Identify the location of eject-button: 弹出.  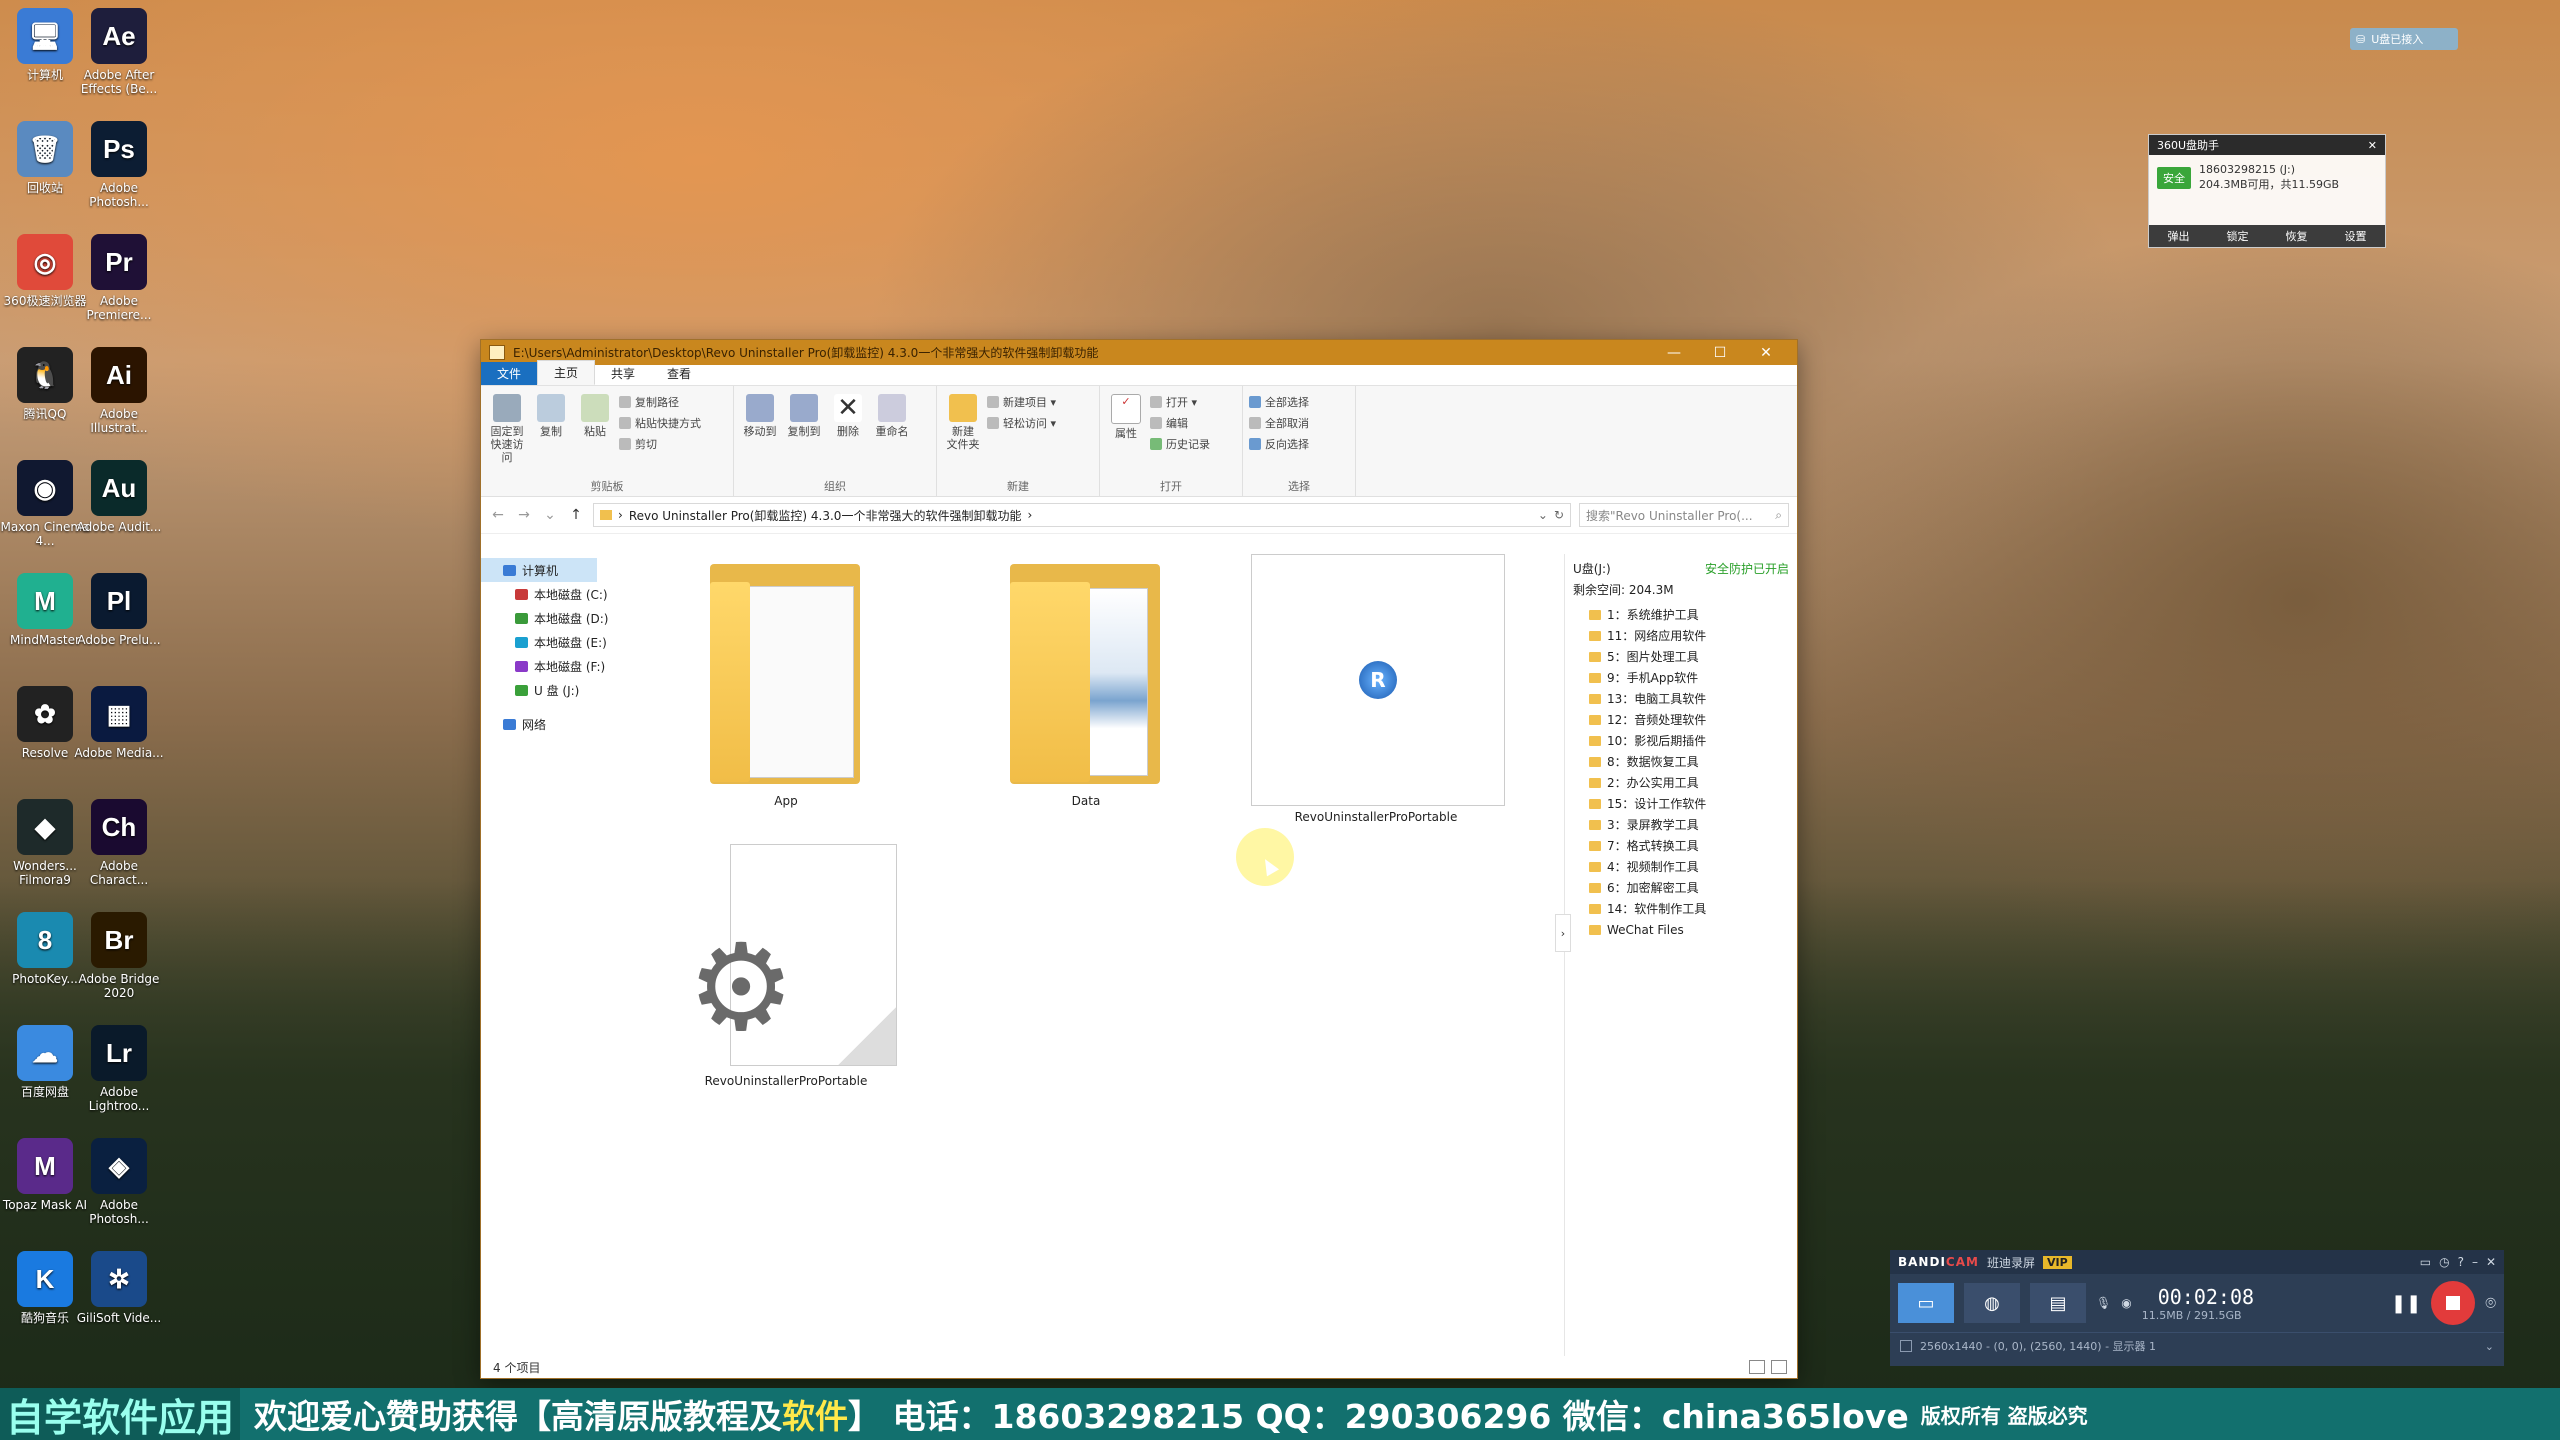
(2179, 236).